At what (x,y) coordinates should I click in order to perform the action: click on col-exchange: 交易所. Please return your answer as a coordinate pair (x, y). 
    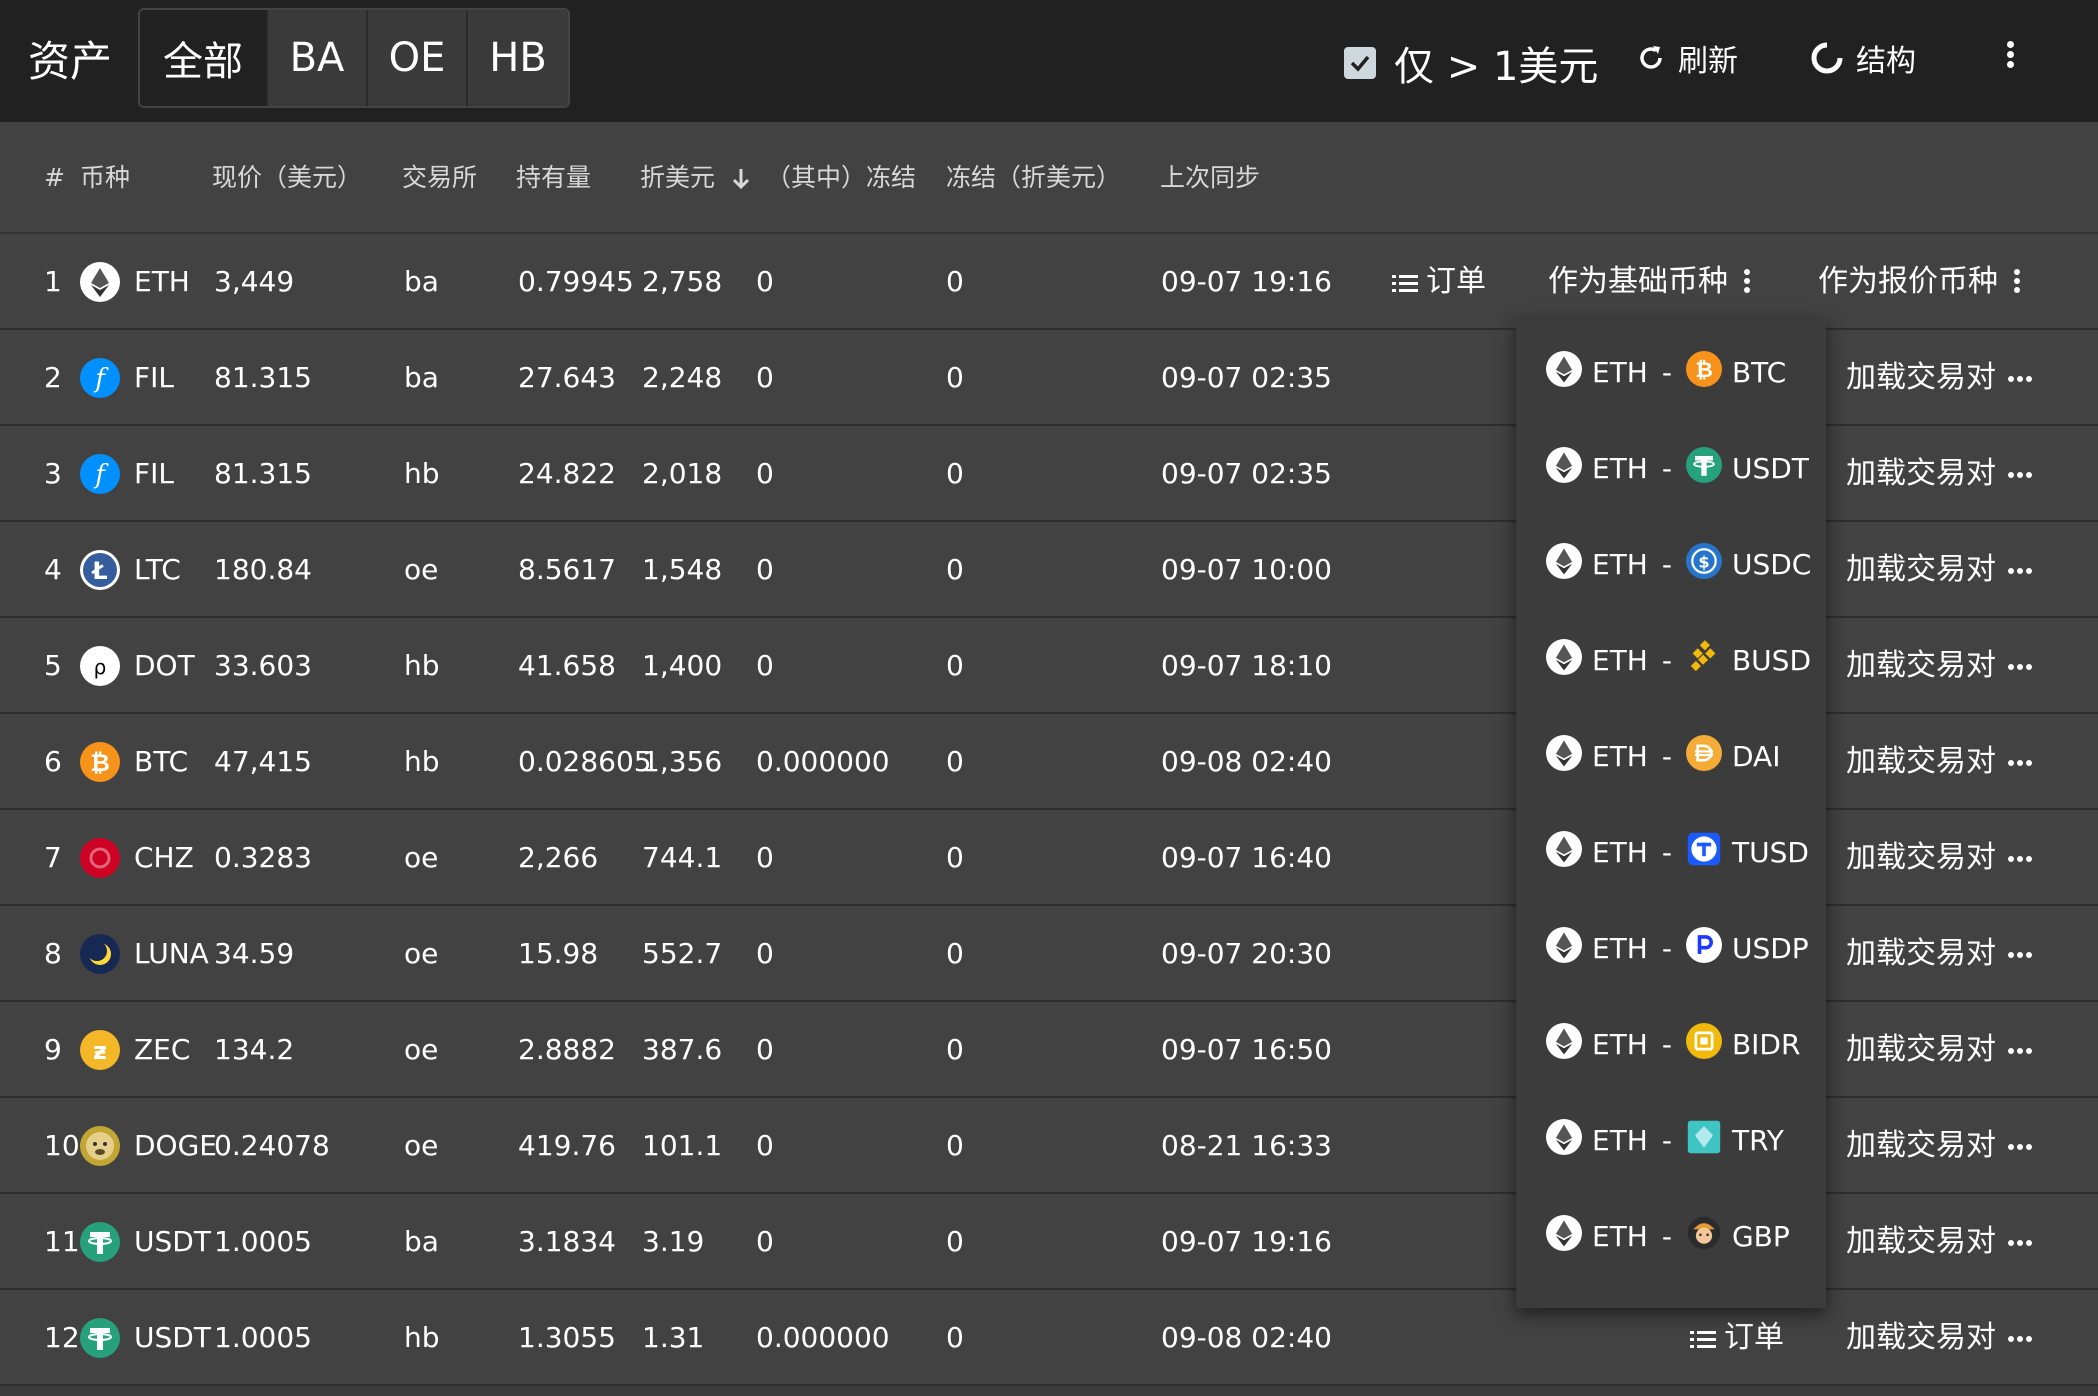
    Looking at the image, I should click on (439, 178).